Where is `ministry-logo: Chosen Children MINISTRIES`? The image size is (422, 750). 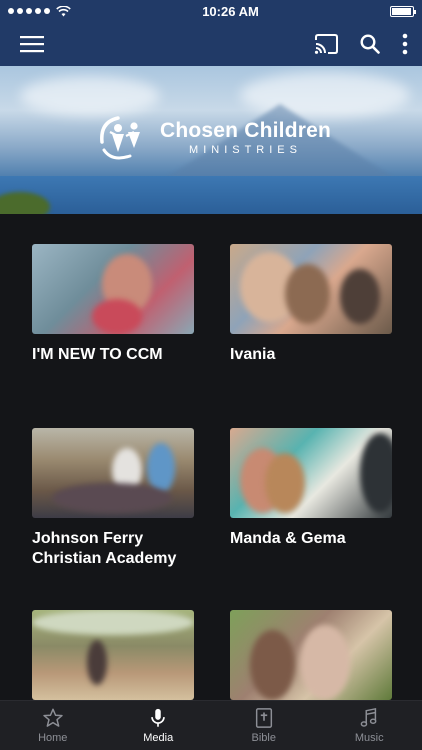 ministry-logo: Chosen Children MINISTRIES is located at coordinates (213, 137).